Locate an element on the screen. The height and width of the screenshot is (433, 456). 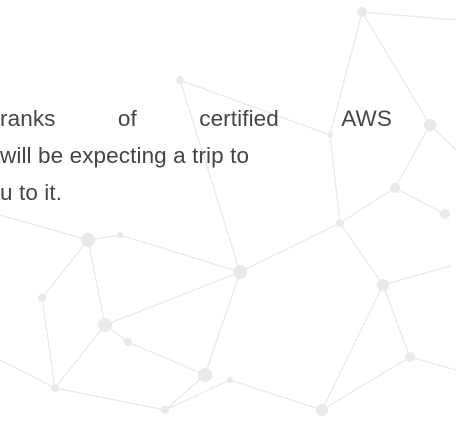
word: of is located at coordinates (127, 118).